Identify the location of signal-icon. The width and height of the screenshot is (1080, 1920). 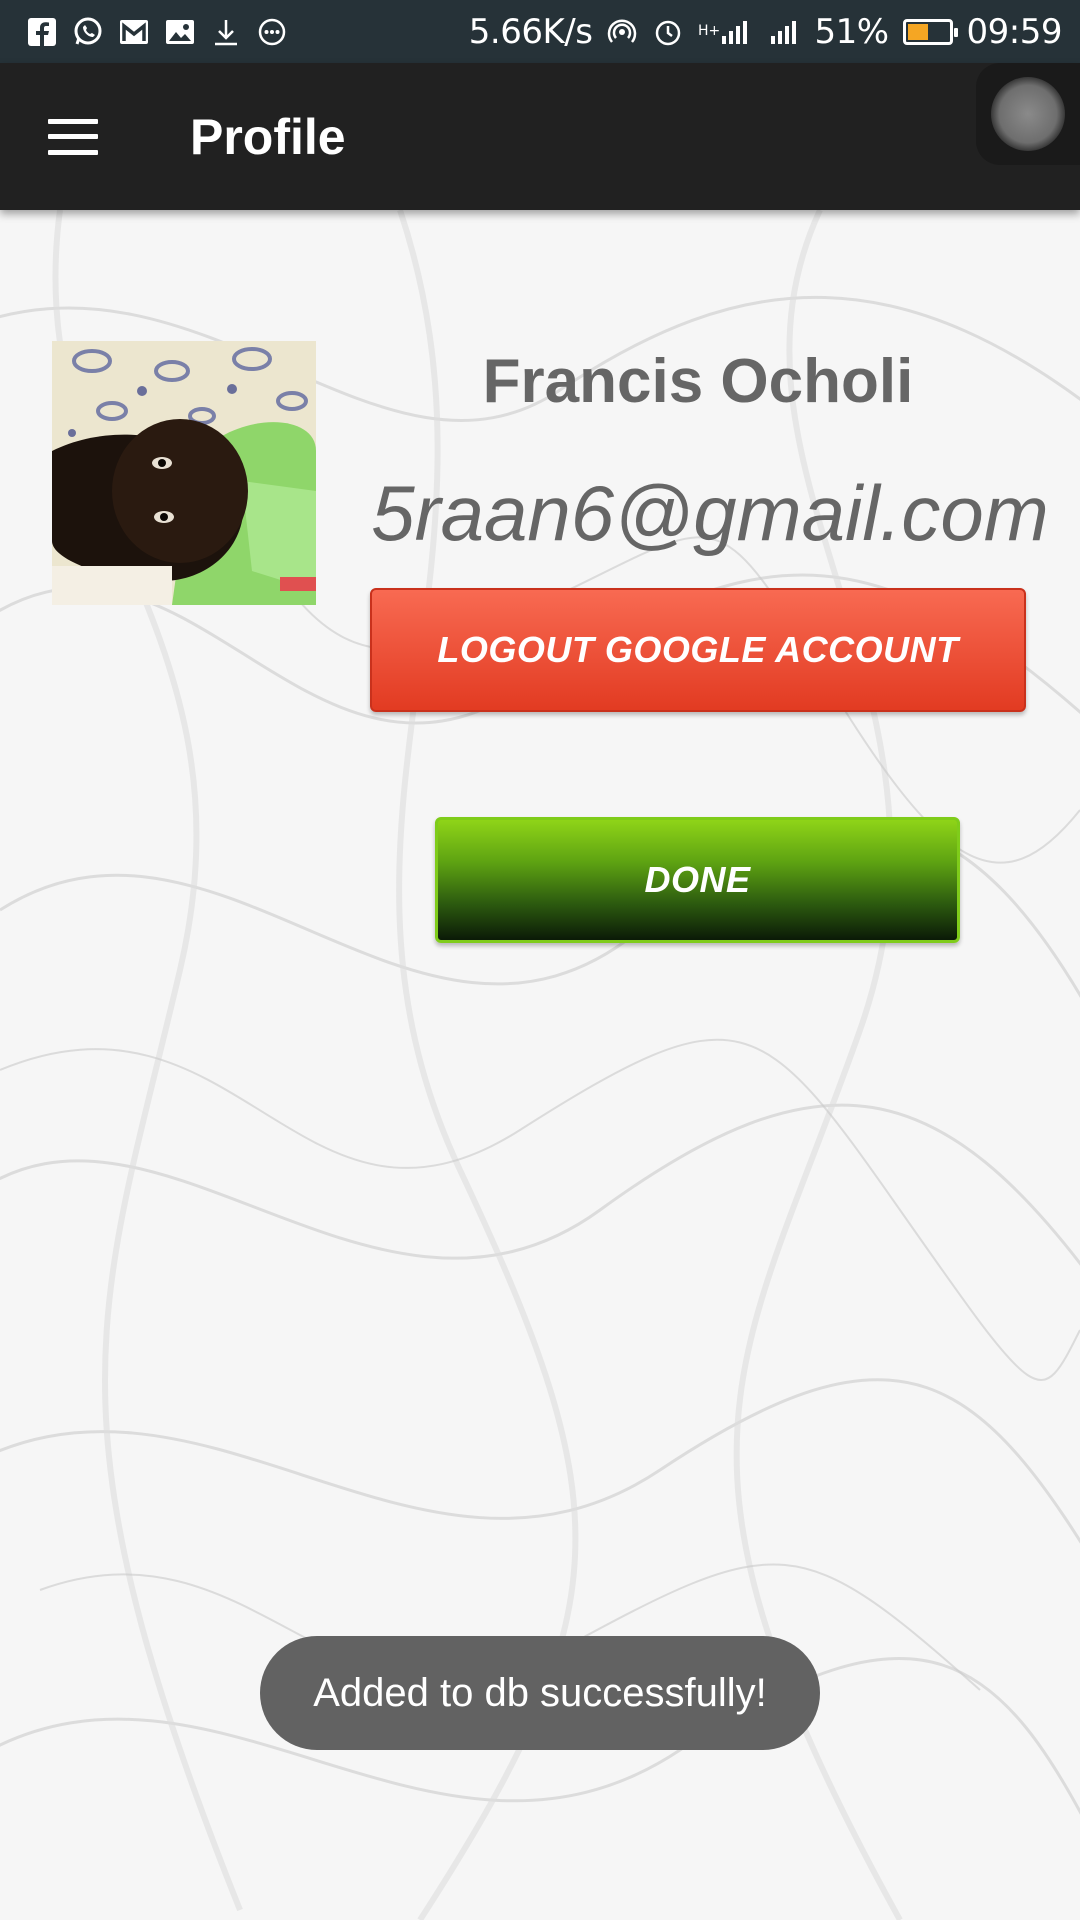
(784, 32).